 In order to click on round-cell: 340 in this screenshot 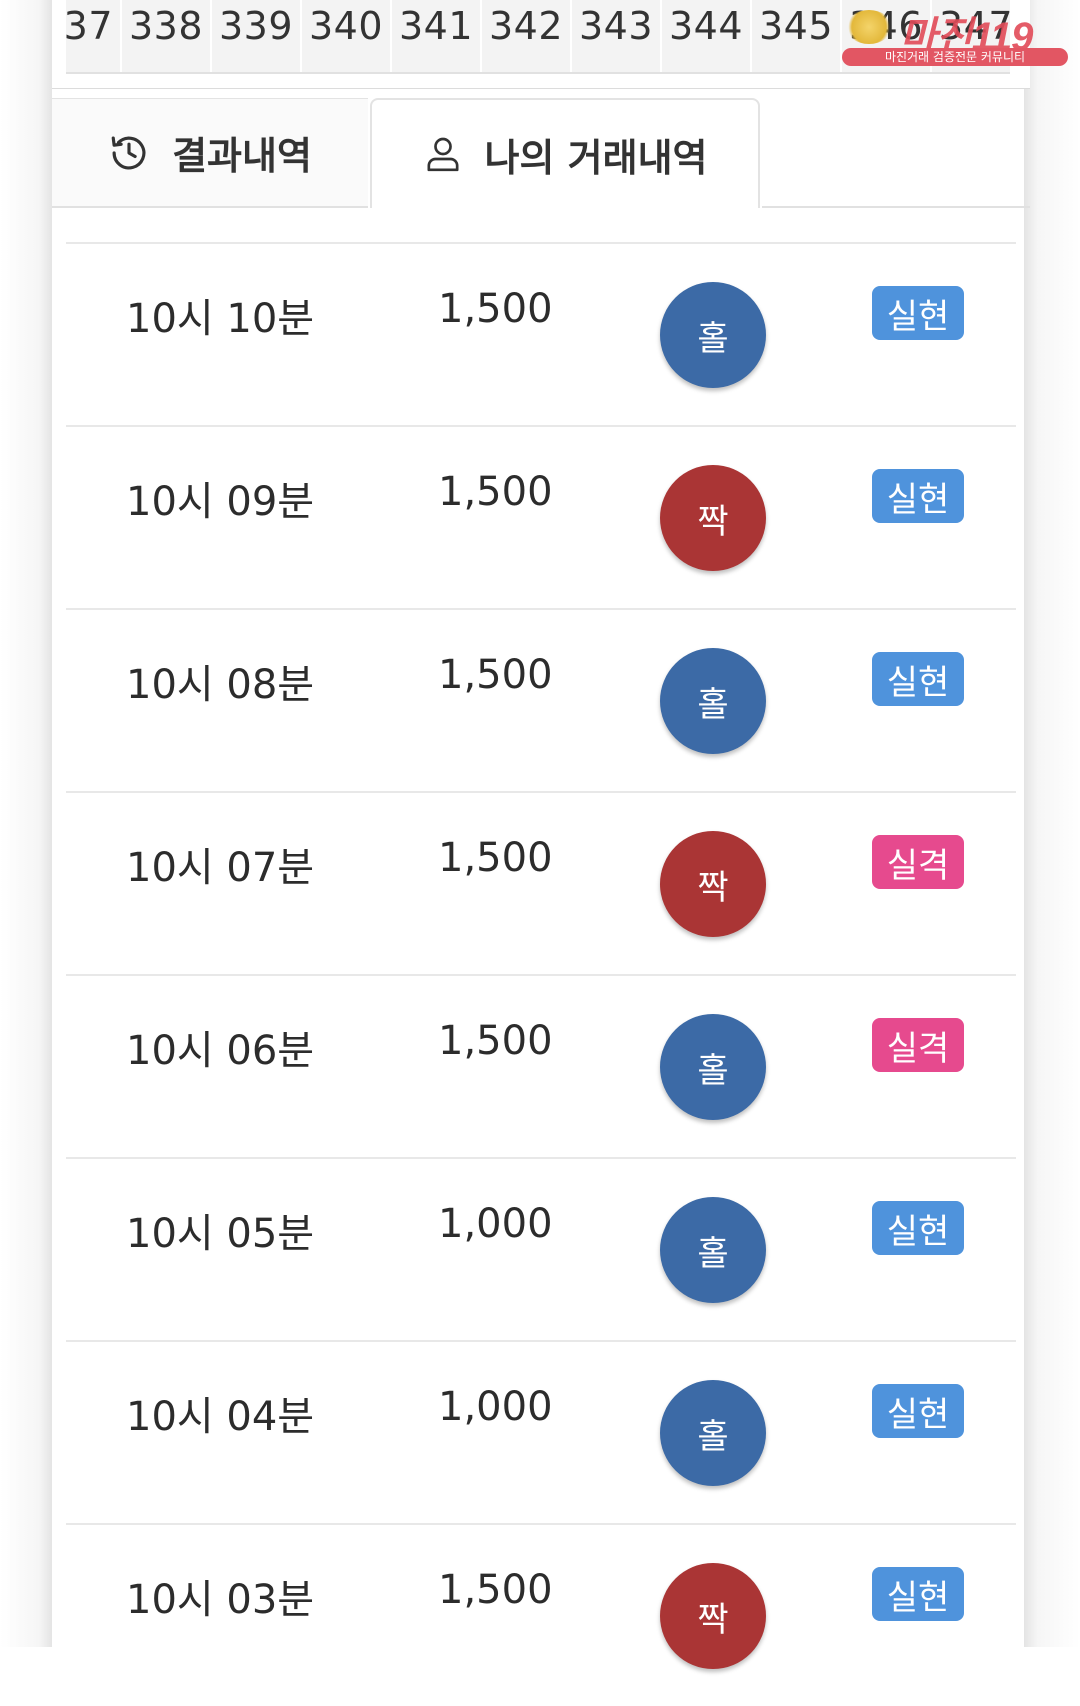, I will do `click(347, 36)`.